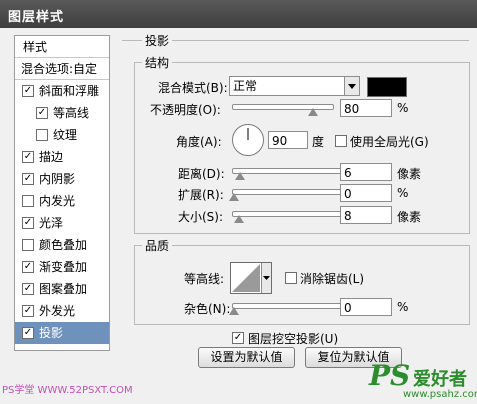  What do you see at coordinates (65, 135) in the screenshot?
I see `style-item-label: 纹理` at bounding box center [65, 135].